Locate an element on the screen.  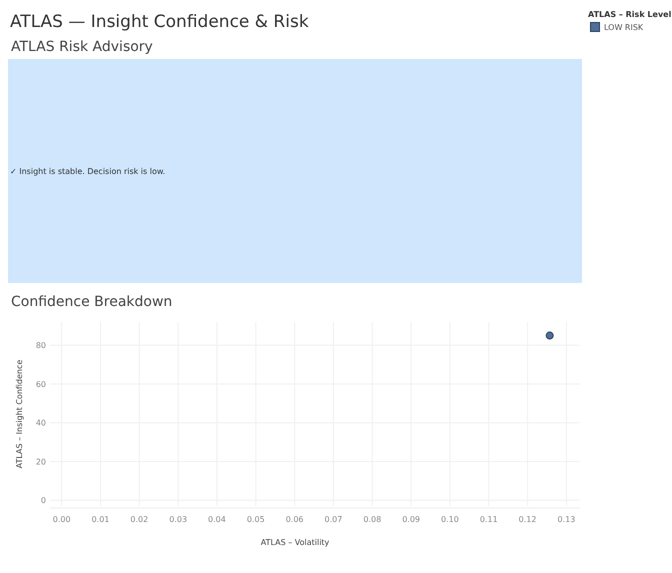
y-tick-label: 60 is located at coordinates (41, 384).